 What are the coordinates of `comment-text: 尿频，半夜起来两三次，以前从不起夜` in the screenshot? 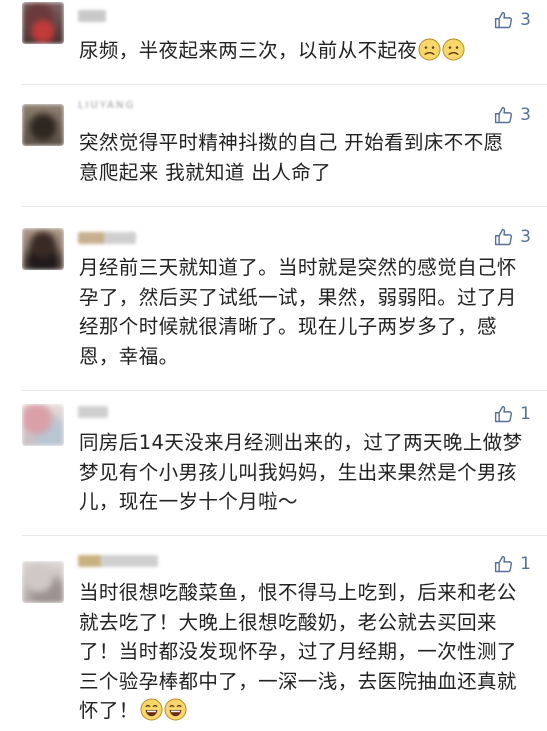 It's located at (301, 51).